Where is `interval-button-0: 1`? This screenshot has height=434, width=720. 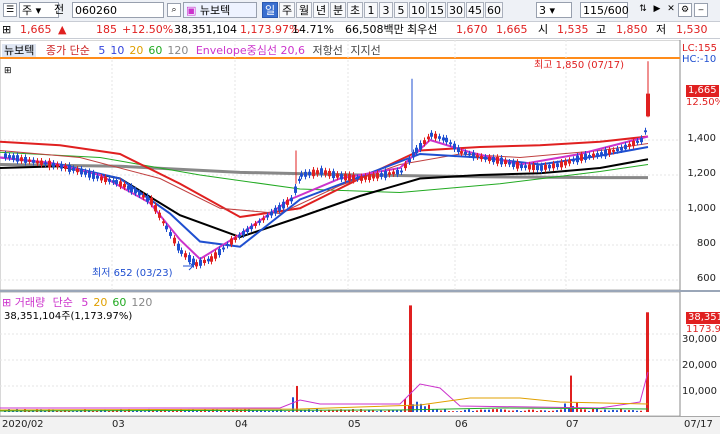
interval-button-0: 1 is located at coordinates (371, 10).